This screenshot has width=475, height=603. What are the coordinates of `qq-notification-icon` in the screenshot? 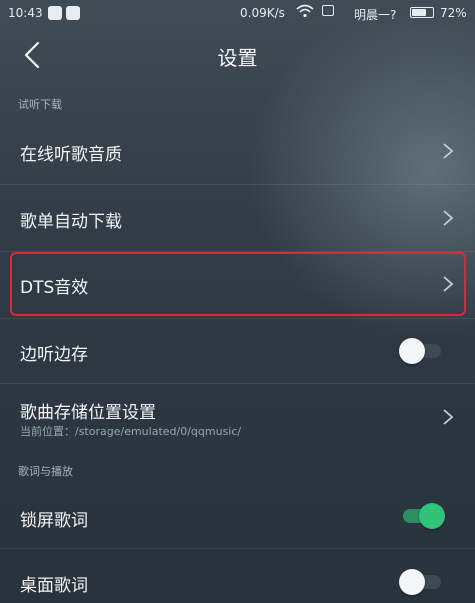 It's located at (73, 13).